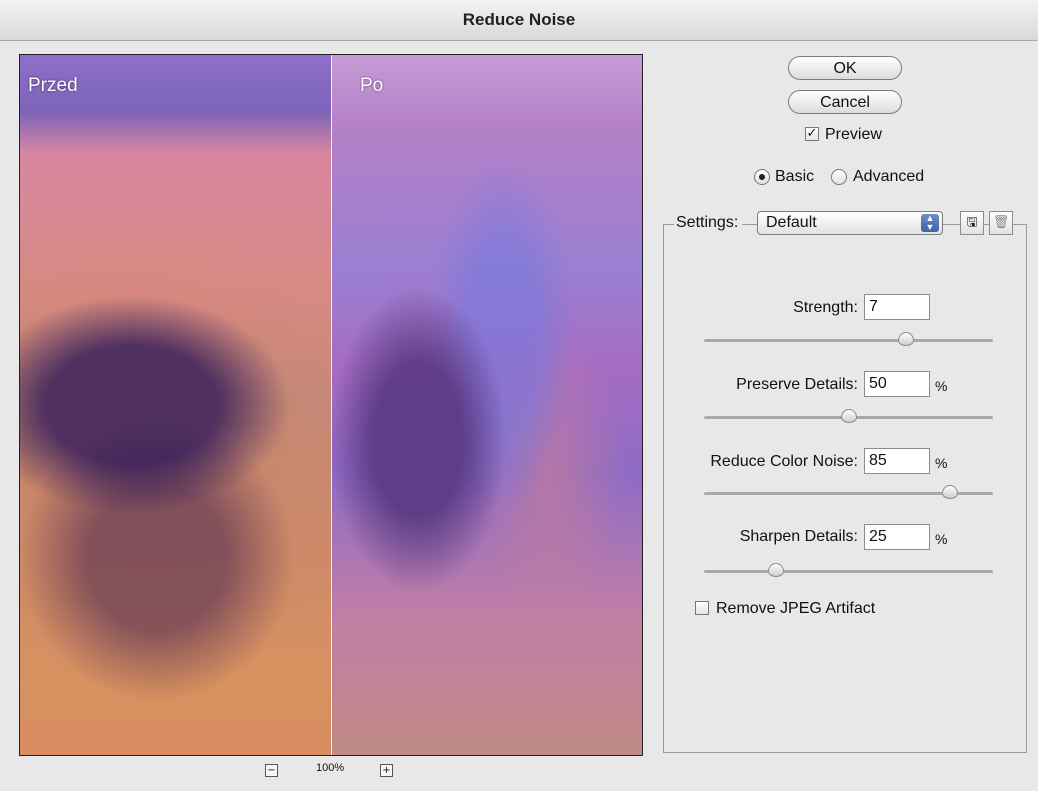 The width and height of the screenshot is (1038, 791). What do you see at coordinates (941, 463) in the screenshot?
I see `reduce-color-noise-unit: %` at bounding box center [941, 463].